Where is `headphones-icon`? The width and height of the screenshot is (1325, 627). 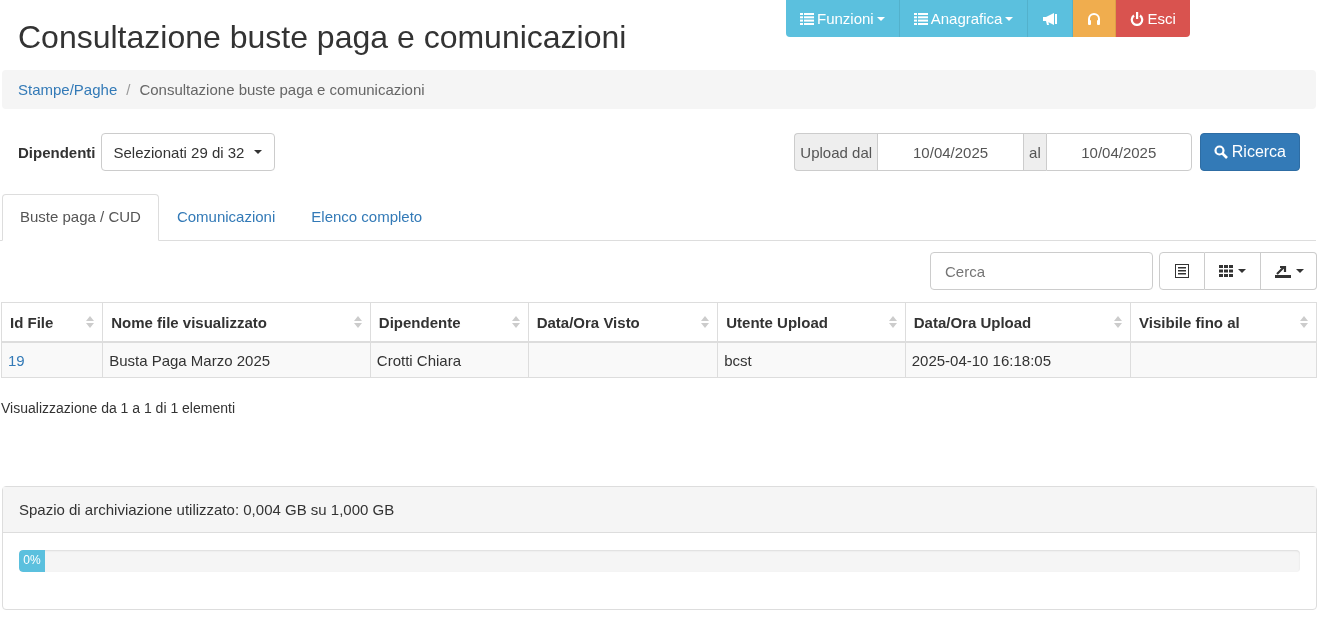 headphones-icon is located at coordinates (1094, 18).